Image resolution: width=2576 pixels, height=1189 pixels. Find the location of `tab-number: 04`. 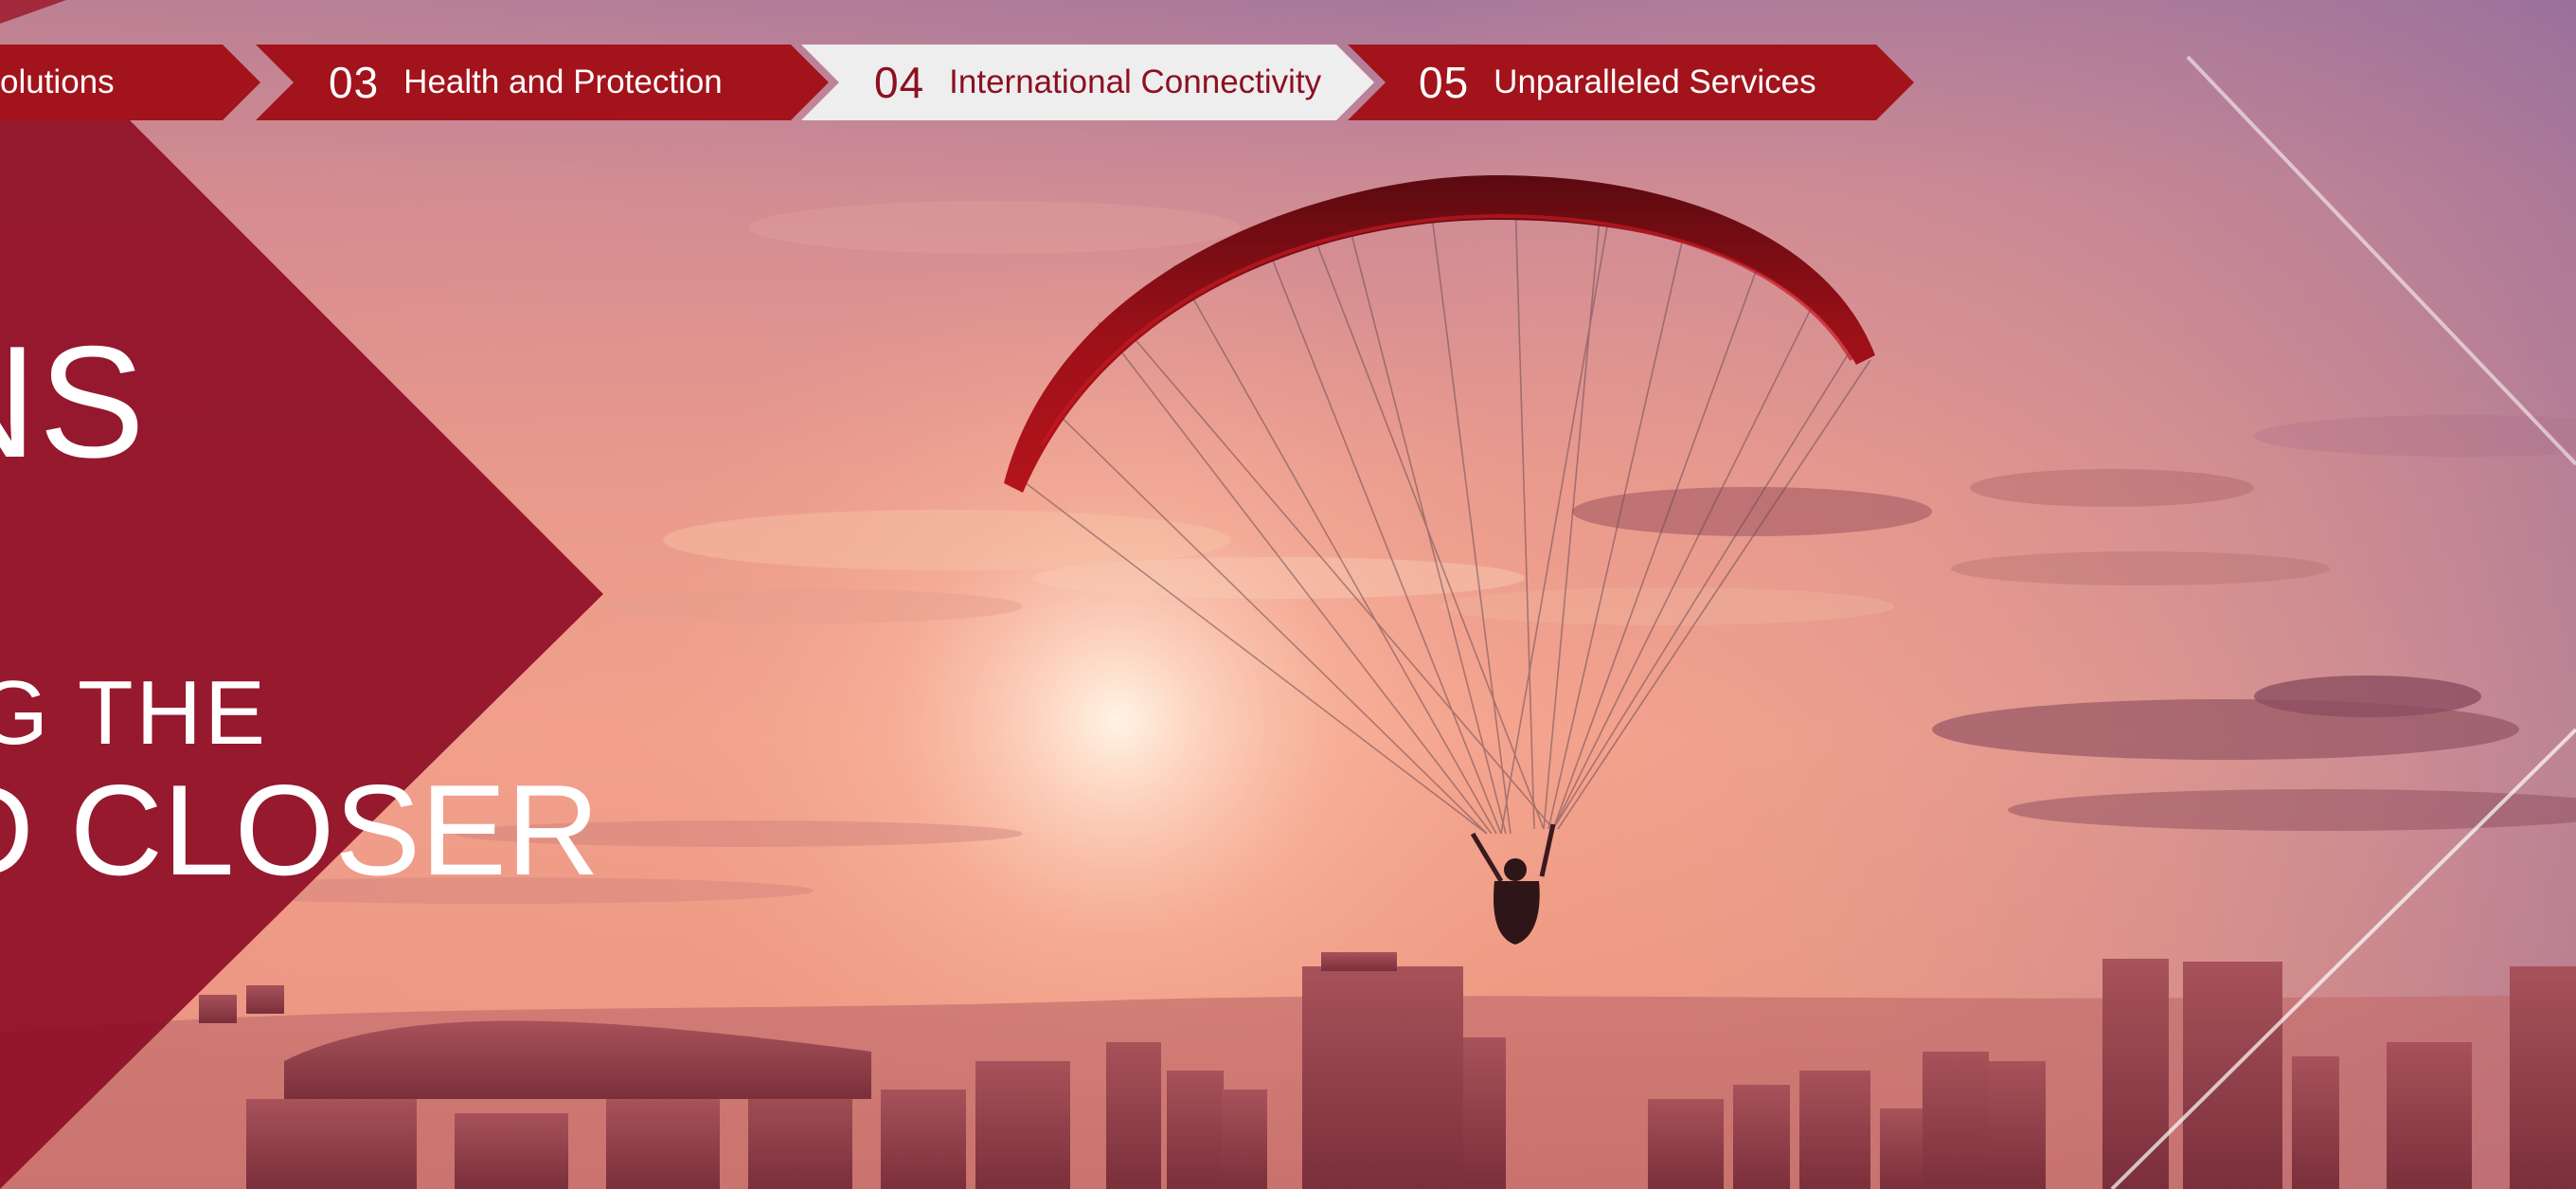

tab-number: 04 is located at coordinates (899, 82).